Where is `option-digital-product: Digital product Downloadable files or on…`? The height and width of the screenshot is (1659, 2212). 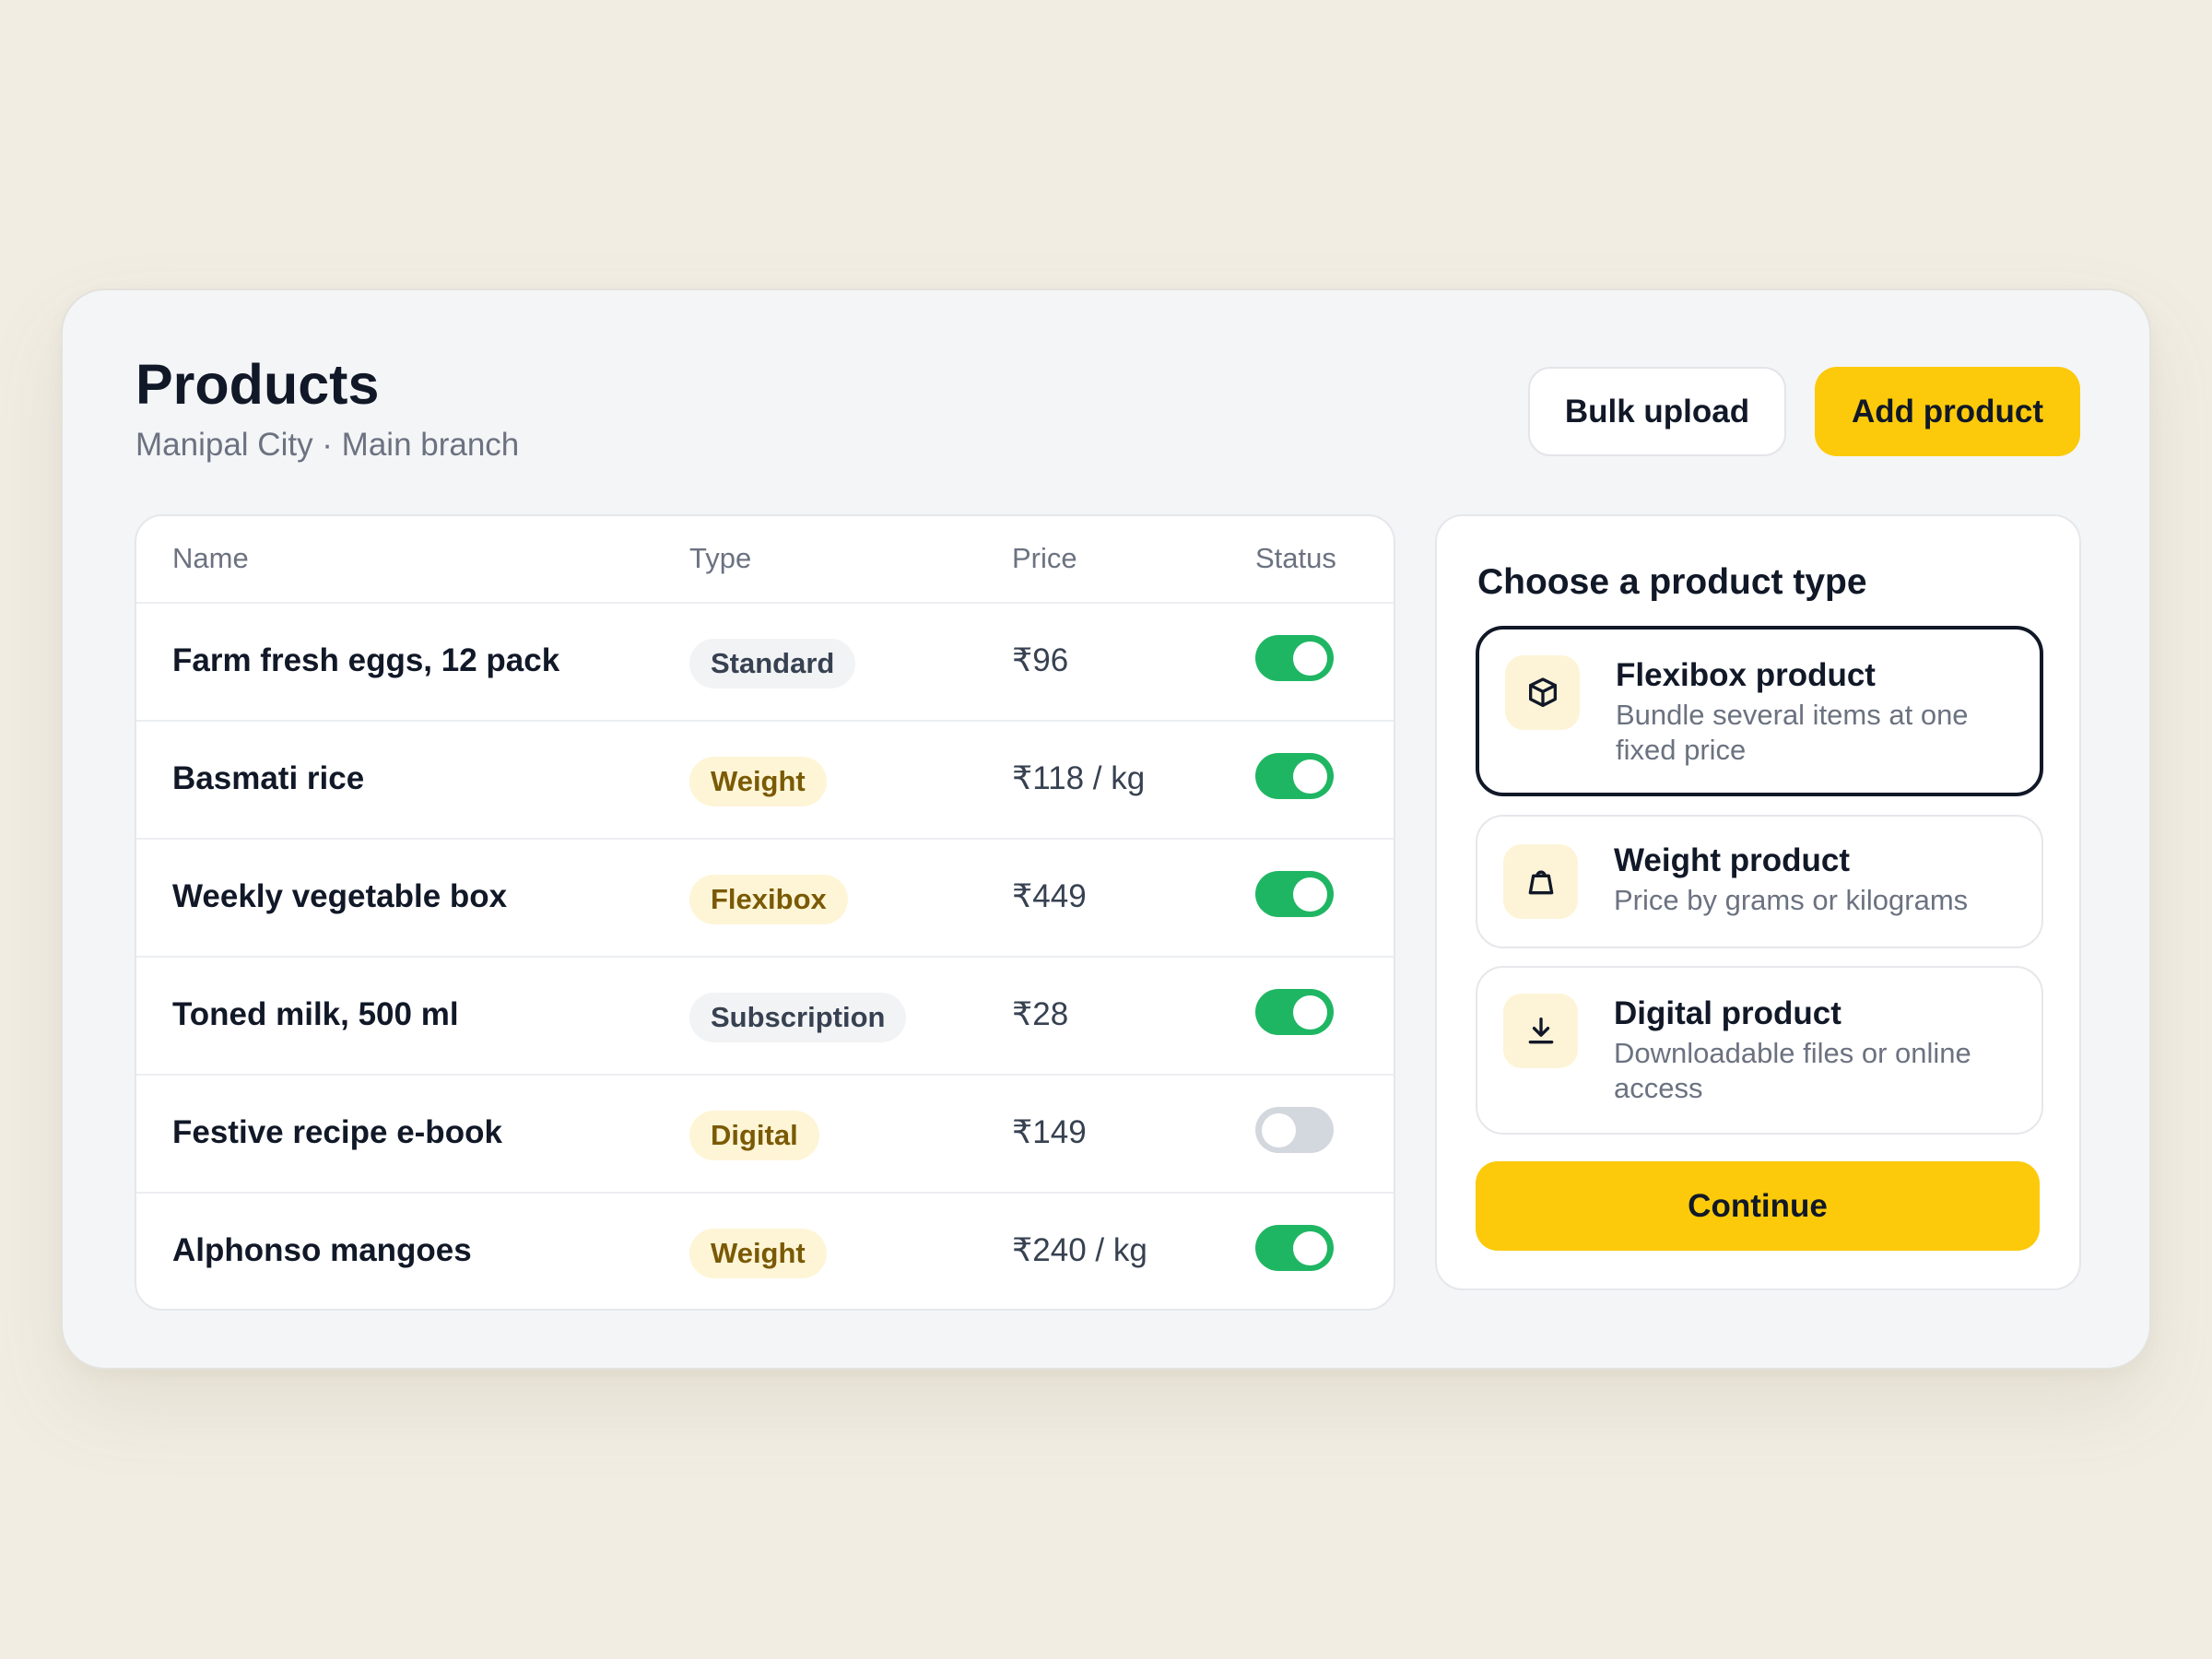 option-digital-product: Digital product Downloadable files or on… is located at coordinates (1759, 1050).